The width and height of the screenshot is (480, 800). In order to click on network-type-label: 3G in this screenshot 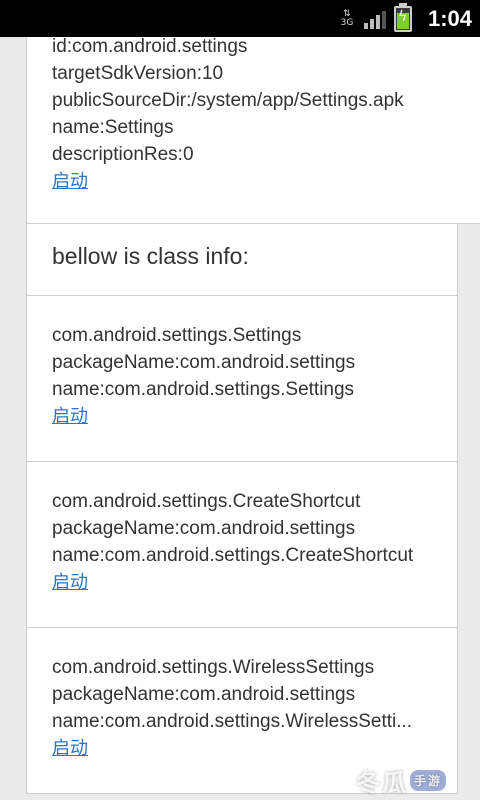, I will do `click(347, 22)`.